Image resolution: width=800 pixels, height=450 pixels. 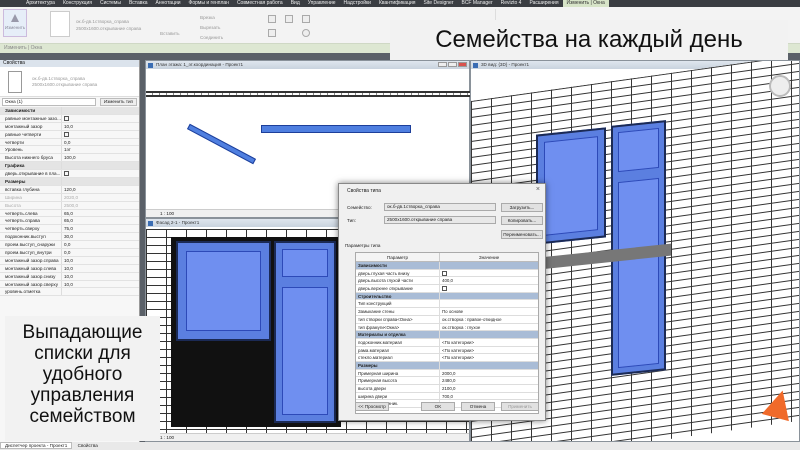 What do you see at coordinates (306, 33) in the screenshot?
I see `rotate-icon` at bounding box center [306, 33].